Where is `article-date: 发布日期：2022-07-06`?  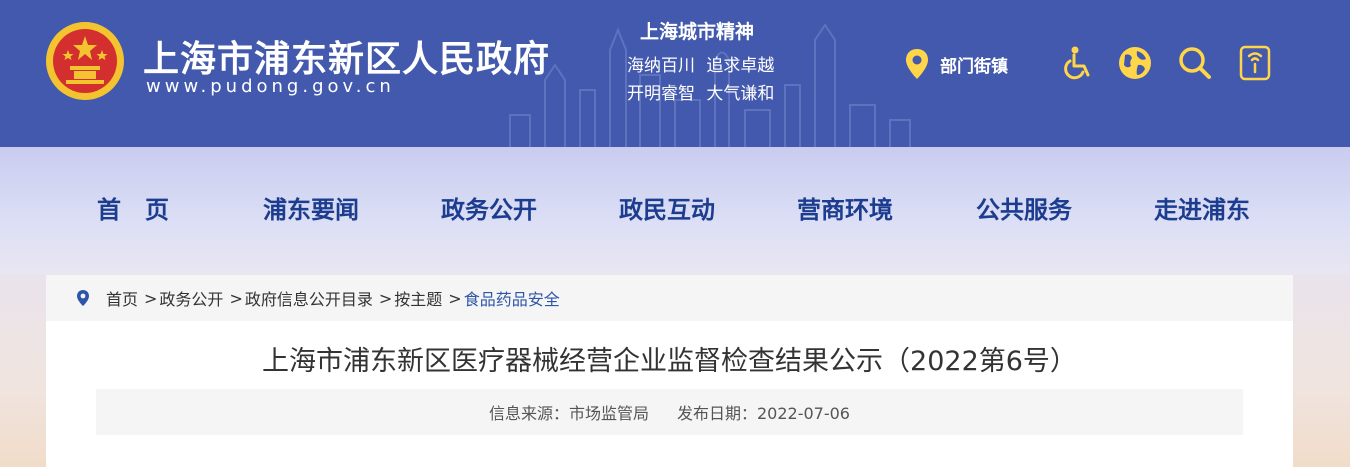
article-date: 发布日期：2022-07-06 is located at coordinates (763, 413).